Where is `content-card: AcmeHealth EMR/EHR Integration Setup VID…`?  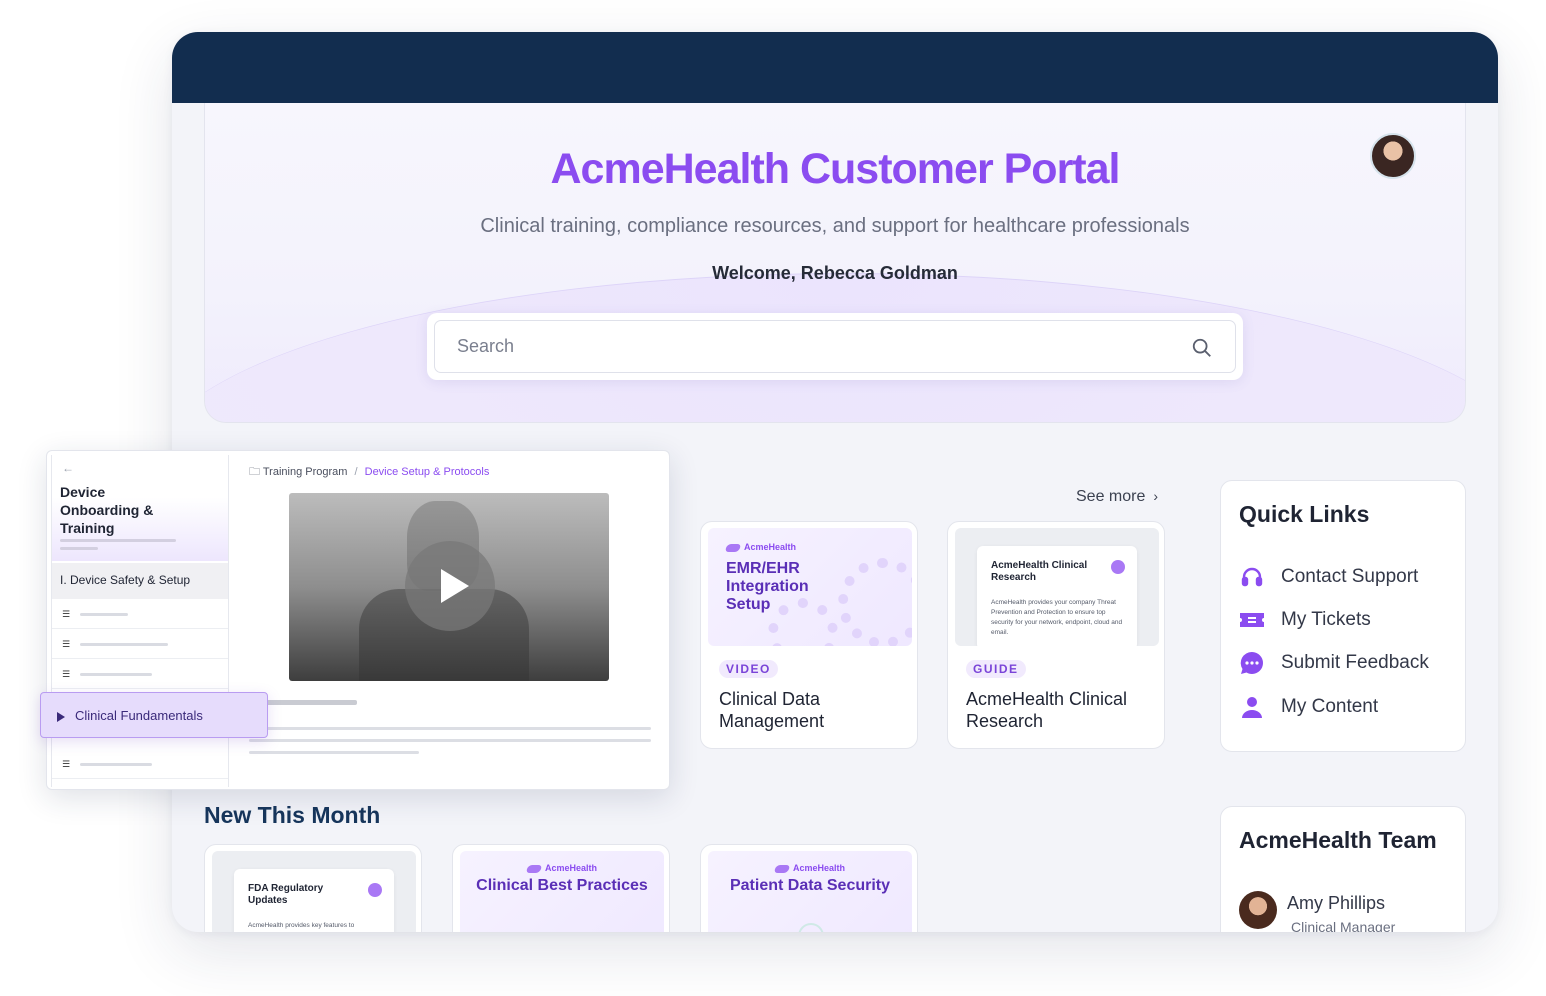
content-card: AcmeHealth EMR/EHR Integration Setup VID… is located at coordinates (809, 635).